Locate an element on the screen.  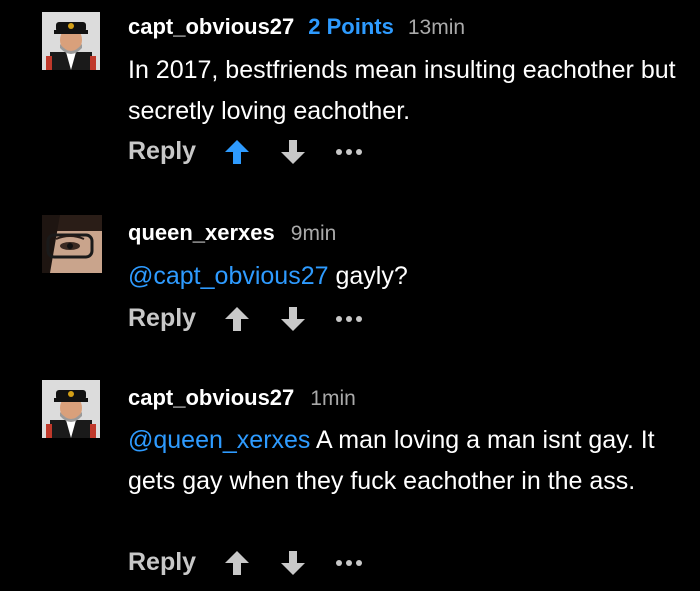
comment-meta: capt_obvious27 1min is located at coordinates (242, 398).